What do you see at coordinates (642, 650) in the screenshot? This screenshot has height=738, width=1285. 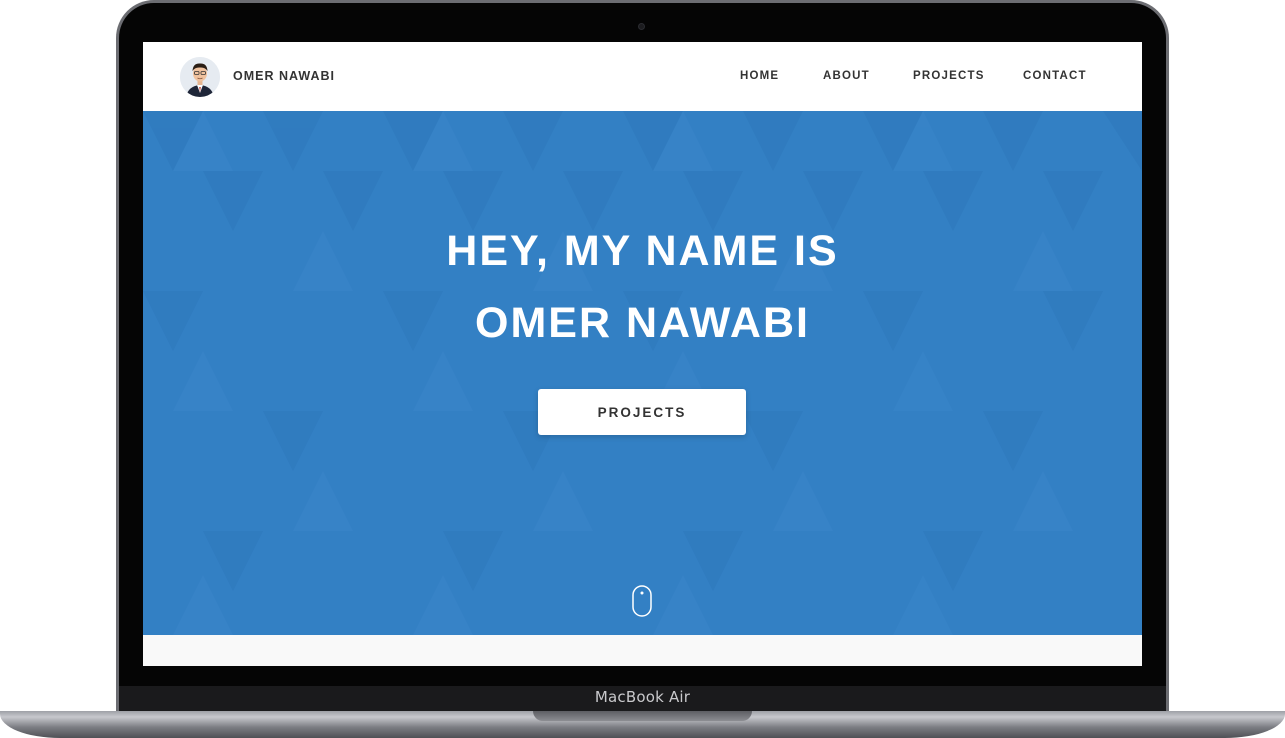 I see `next-section` at bounding box center [642, 650].